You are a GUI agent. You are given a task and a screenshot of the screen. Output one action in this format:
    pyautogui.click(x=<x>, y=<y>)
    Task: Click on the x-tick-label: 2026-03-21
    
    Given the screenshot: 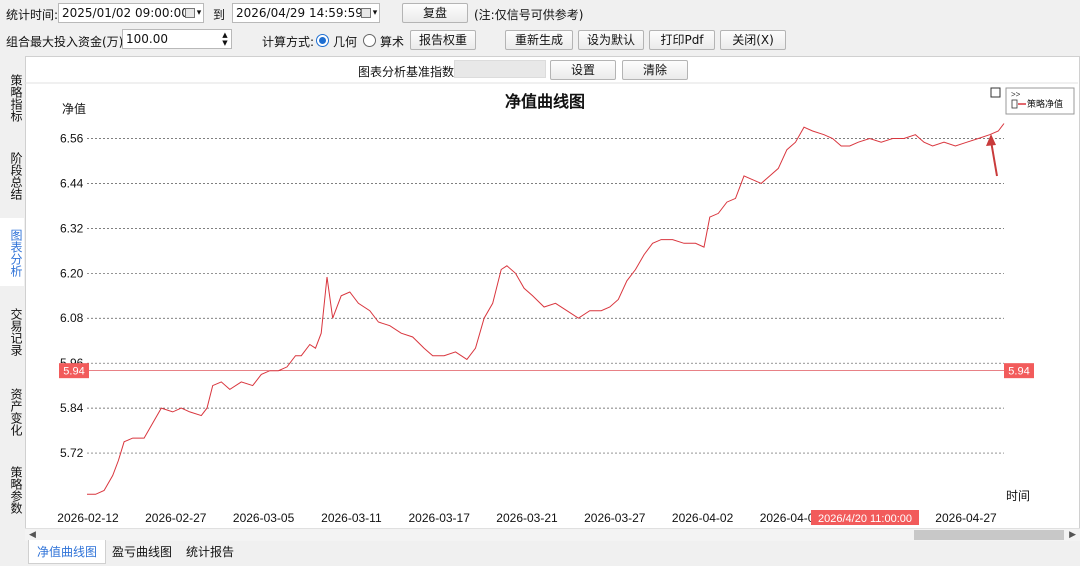 What is the action you would take?
    pyautogui.click(x=527, y=518)
    